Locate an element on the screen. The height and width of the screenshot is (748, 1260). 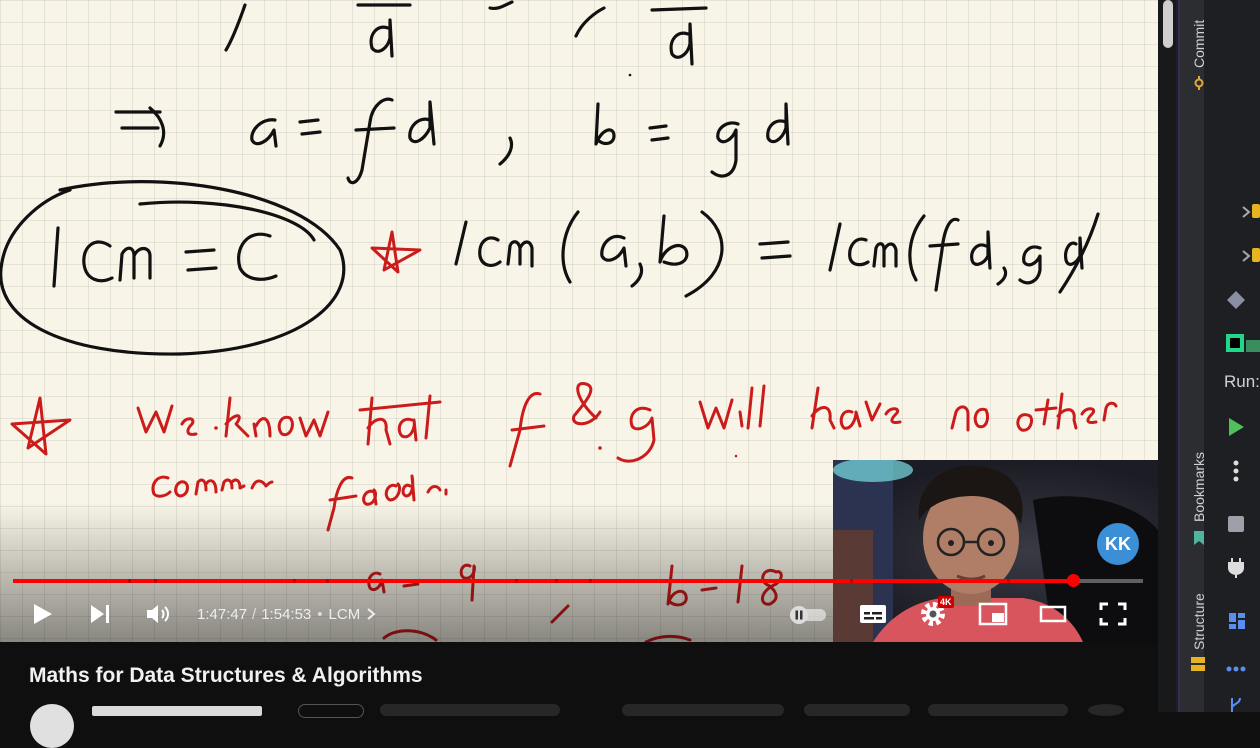
autoplay-toggle-icon is located at coordinates (808, 615).